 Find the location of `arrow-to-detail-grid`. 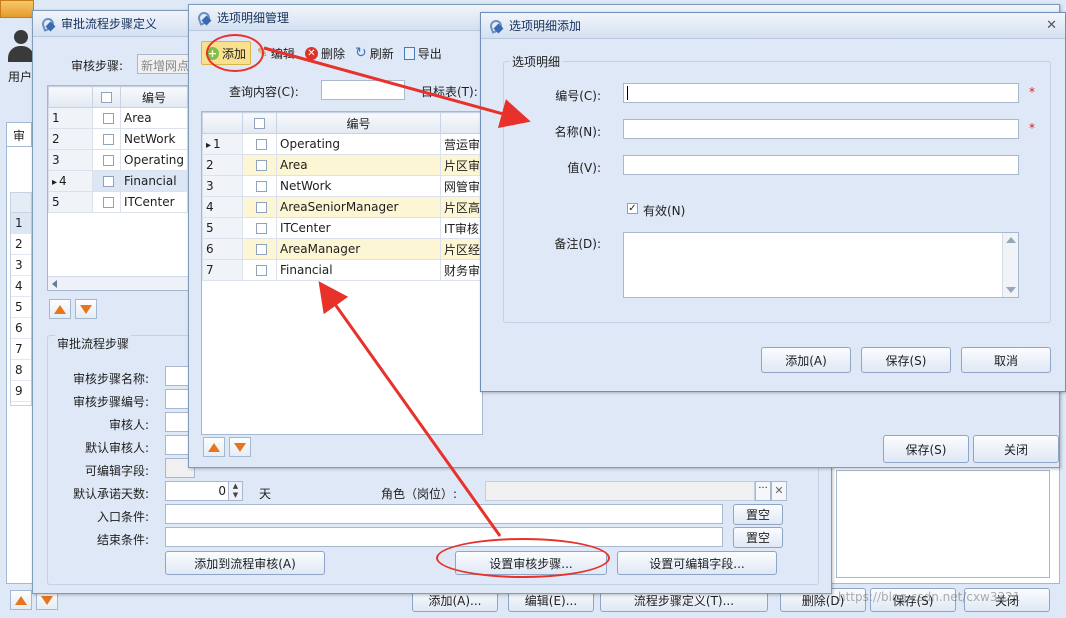

arrow-to-detail-grid is located at coordinates (410, 409).